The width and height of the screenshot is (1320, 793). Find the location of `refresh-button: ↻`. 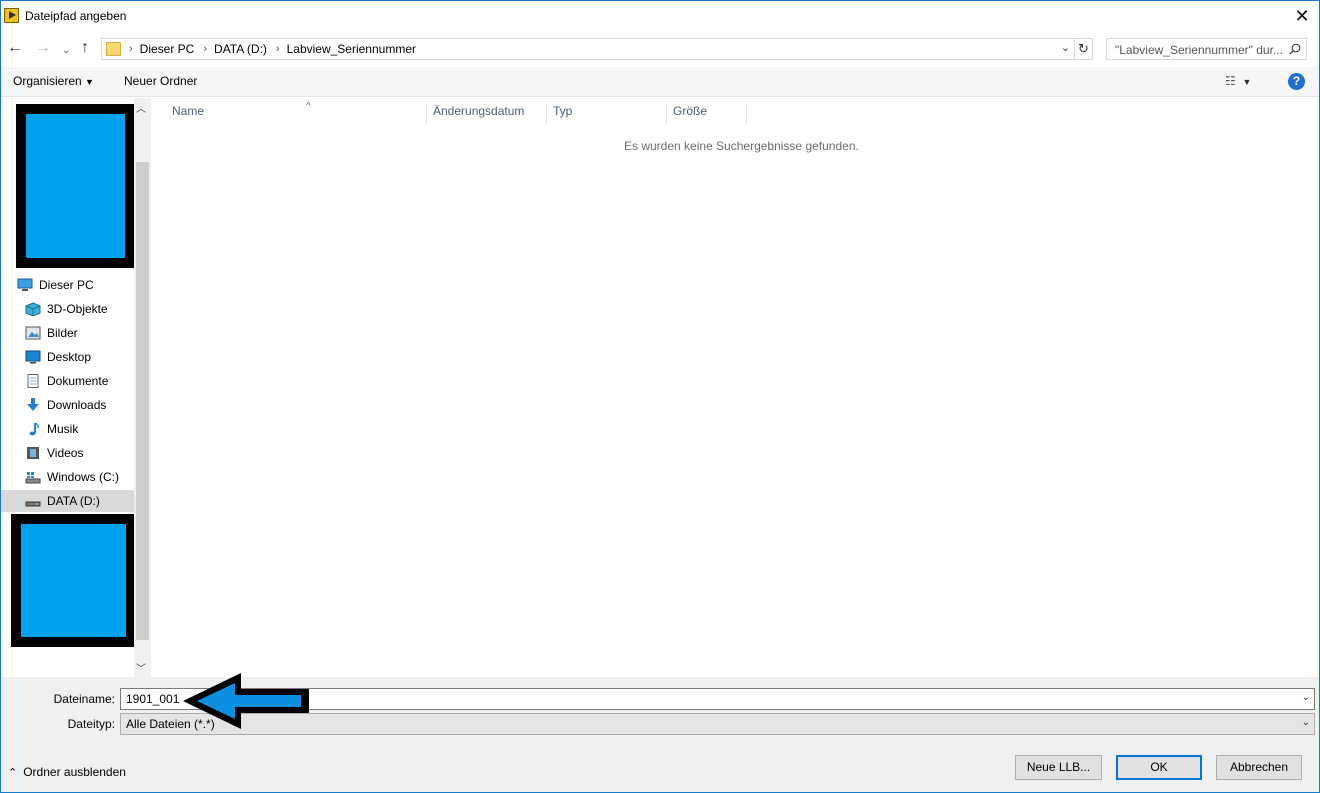

refresh-button: ↻ is located at coordinates (1084, 49).